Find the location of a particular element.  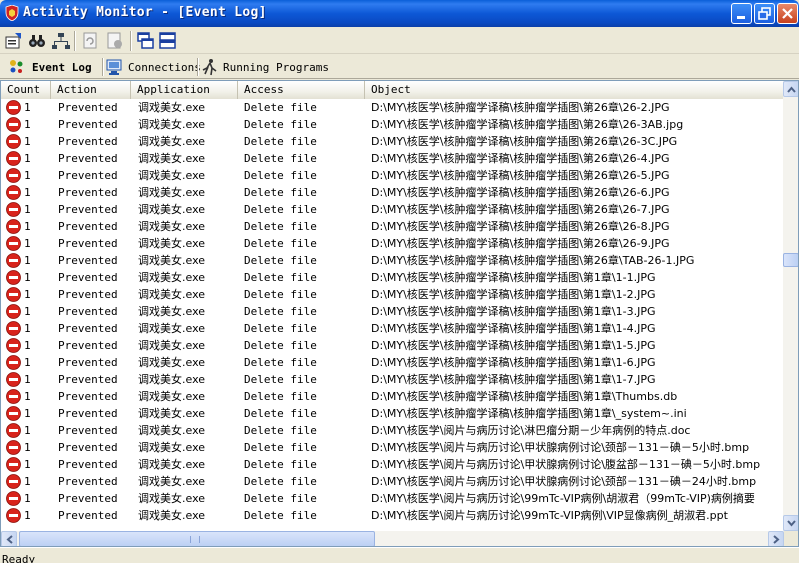

vertical-scrollbar is located at coordinates (790, 306).